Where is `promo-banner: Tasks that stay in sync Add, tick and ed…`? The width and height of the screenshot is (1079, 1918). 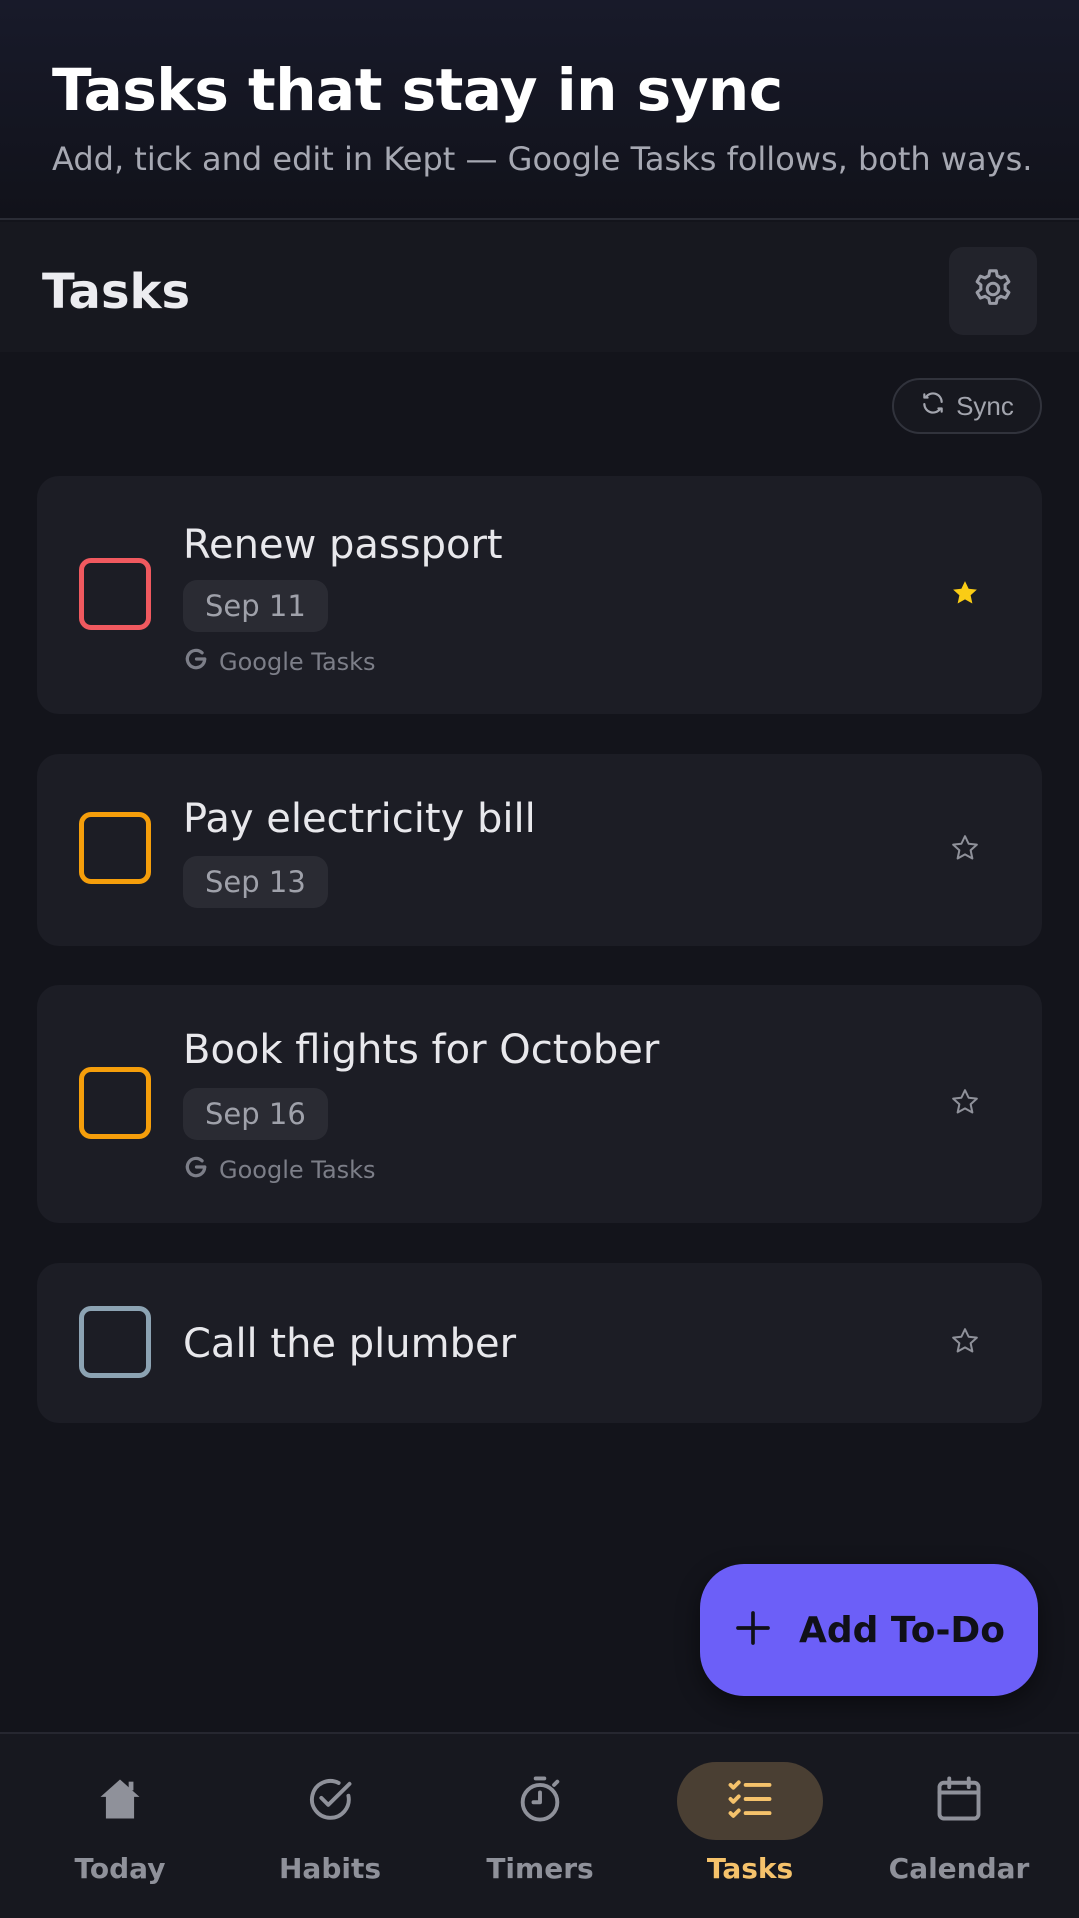 promo-banner: Tasks that stay in sync Add, tick and ed… is located at coordinates (539, 110).